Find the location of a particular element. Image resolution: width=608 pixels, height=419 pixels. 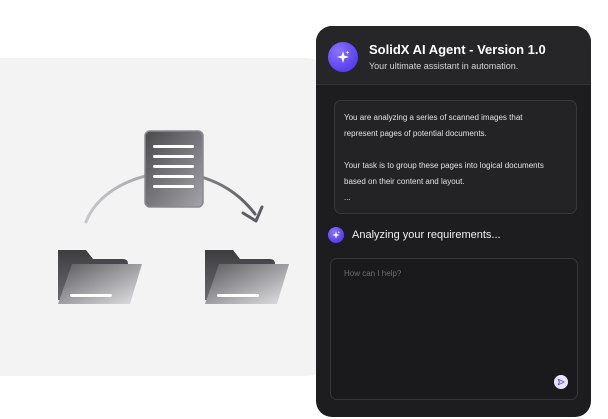

prompt-line: based on their content and layout. is located at coordinates (404, 181).